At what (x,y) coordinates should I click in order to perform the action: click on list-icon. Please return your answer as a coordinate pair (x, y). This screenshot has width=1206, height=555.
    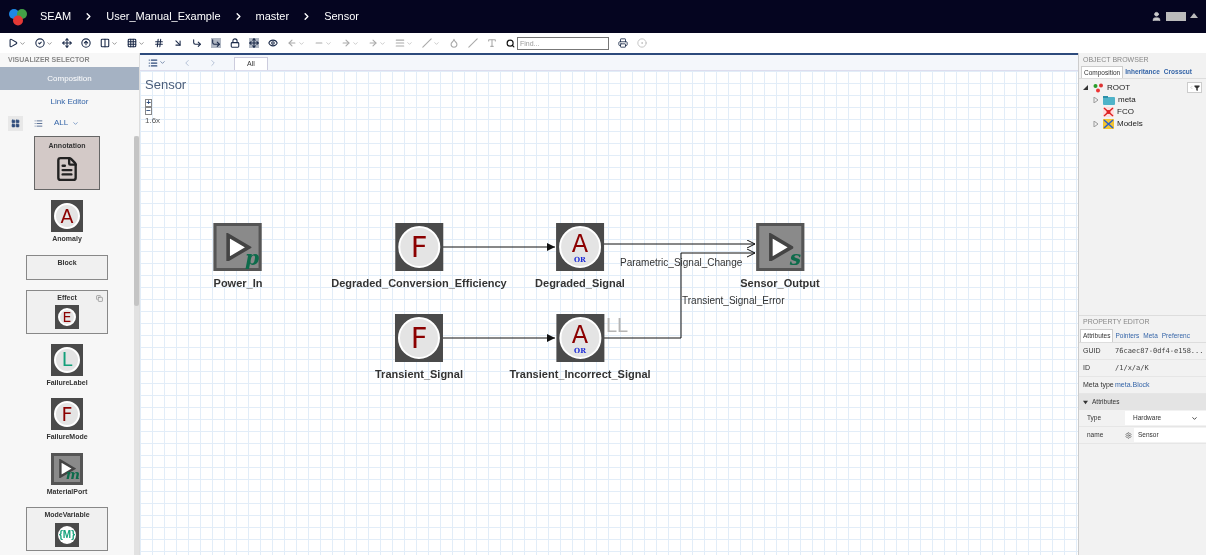
    Looking at the image, I should click on (38, 123).